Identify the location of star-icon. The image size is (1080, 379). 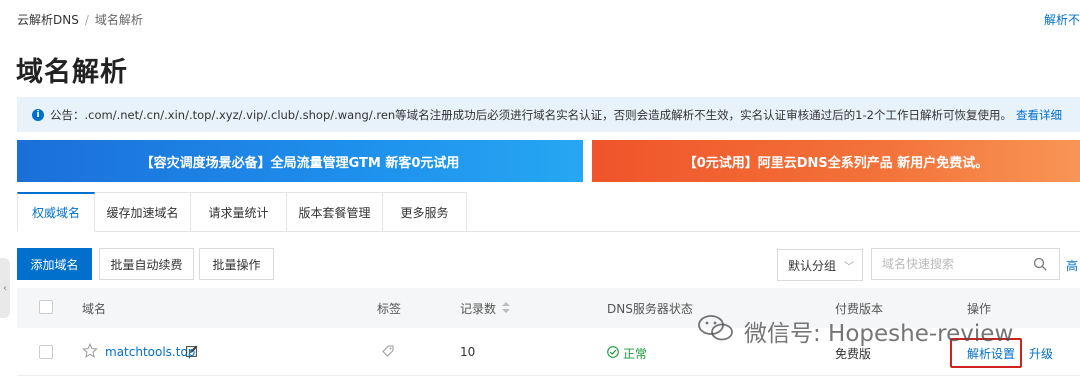
(90, 352).